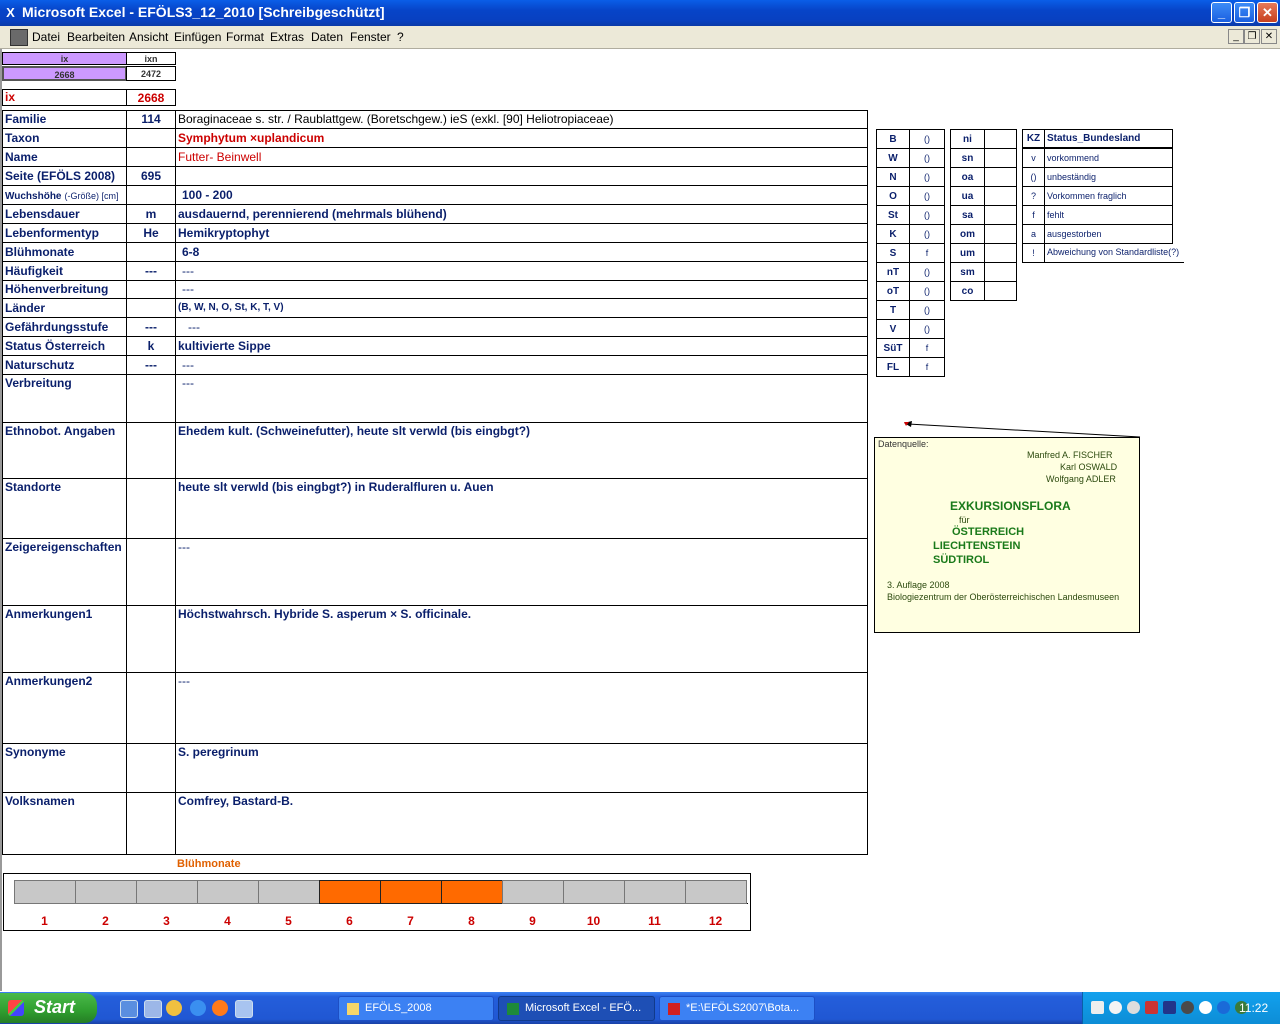  What do you see at coordinates (521, 572) in the screenshot?
I see `value-zeigereigenschaften: ---` at bounding box center [521, 572].